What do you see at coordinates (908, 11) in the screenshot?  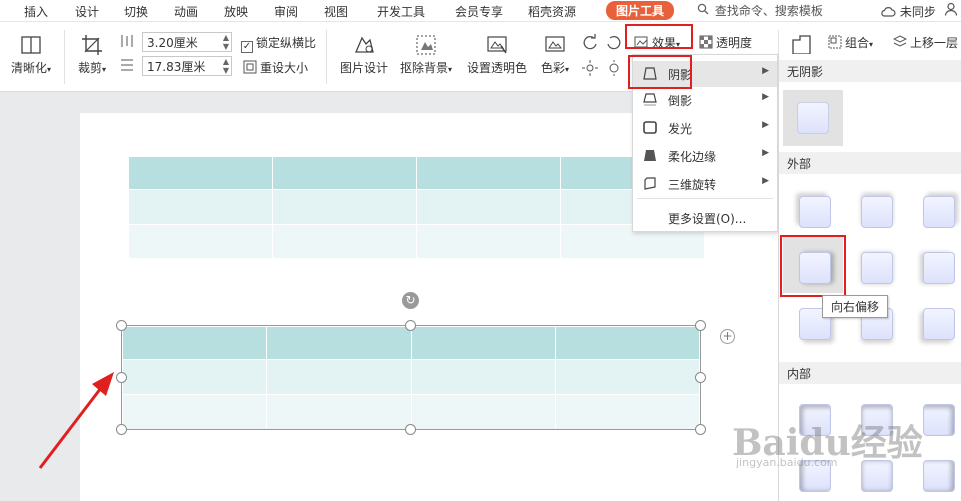 I see `sync-status: 未同步` at bounding box center [908, 11].